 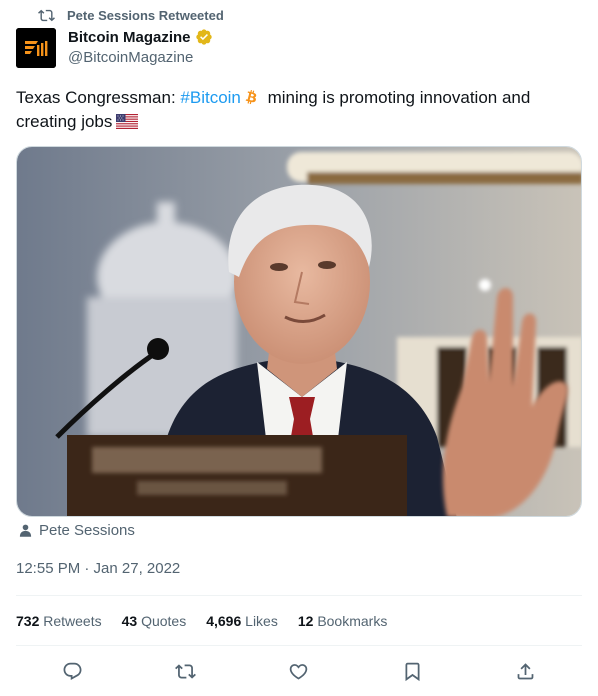 I want to click on stat-number: 732, so click(x=28, y=621).